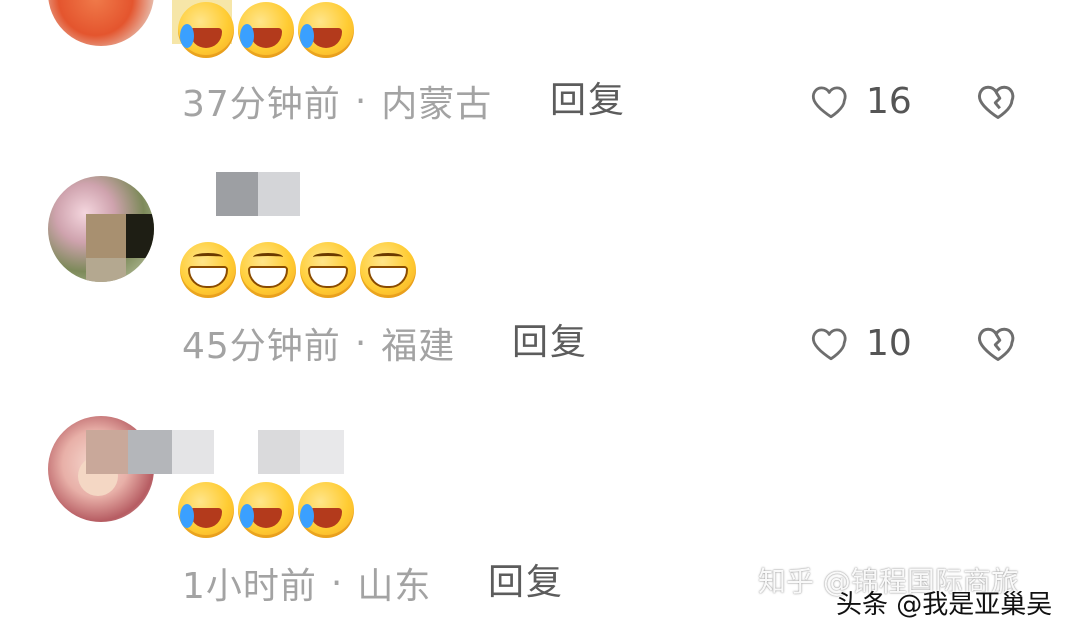 The width and height of the screenshot is (1080, 630). I want to click on comment-location: 山东, so click(394, 586).